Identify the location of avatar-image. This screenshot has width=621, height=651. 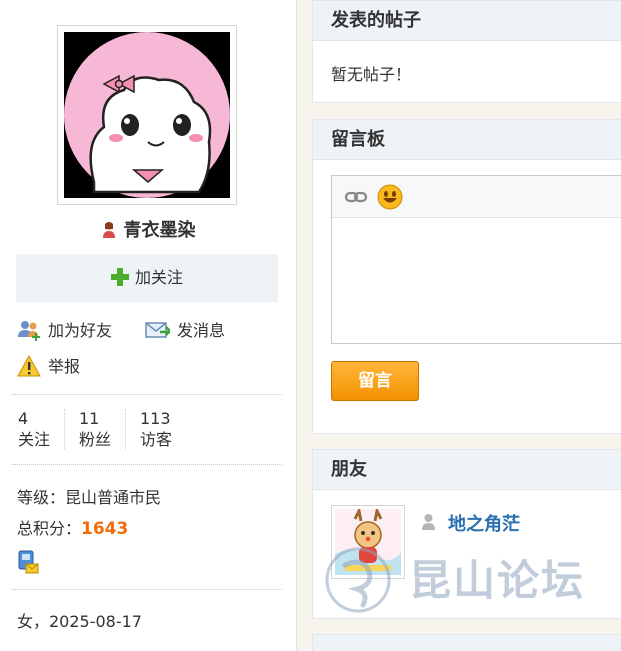
(147, 115).